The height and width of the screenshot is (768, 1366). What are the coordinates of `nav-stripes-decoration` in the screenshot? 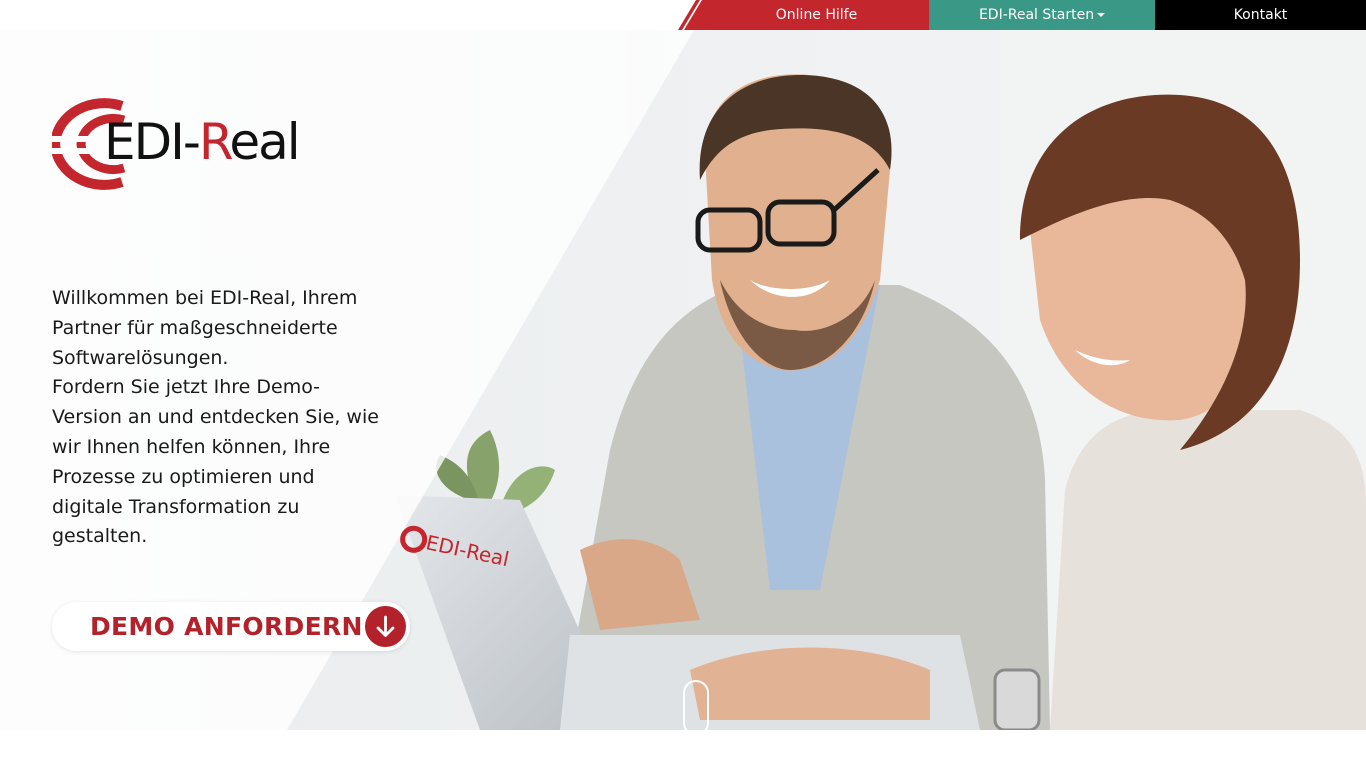 It's located at (693, 15).